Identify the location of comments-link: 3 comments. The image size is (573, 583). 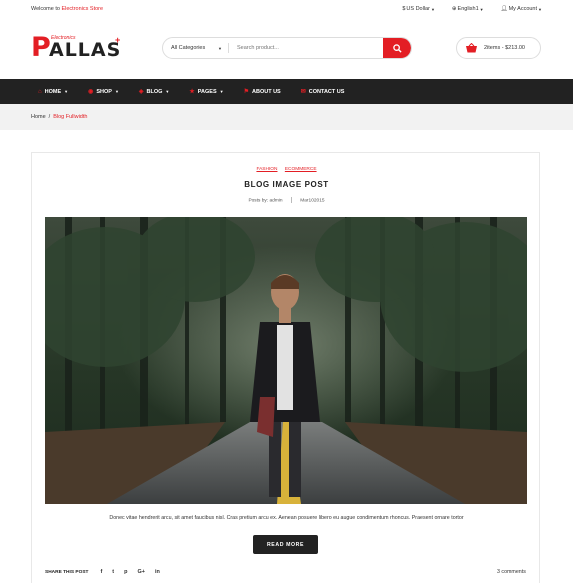
(511, 572).